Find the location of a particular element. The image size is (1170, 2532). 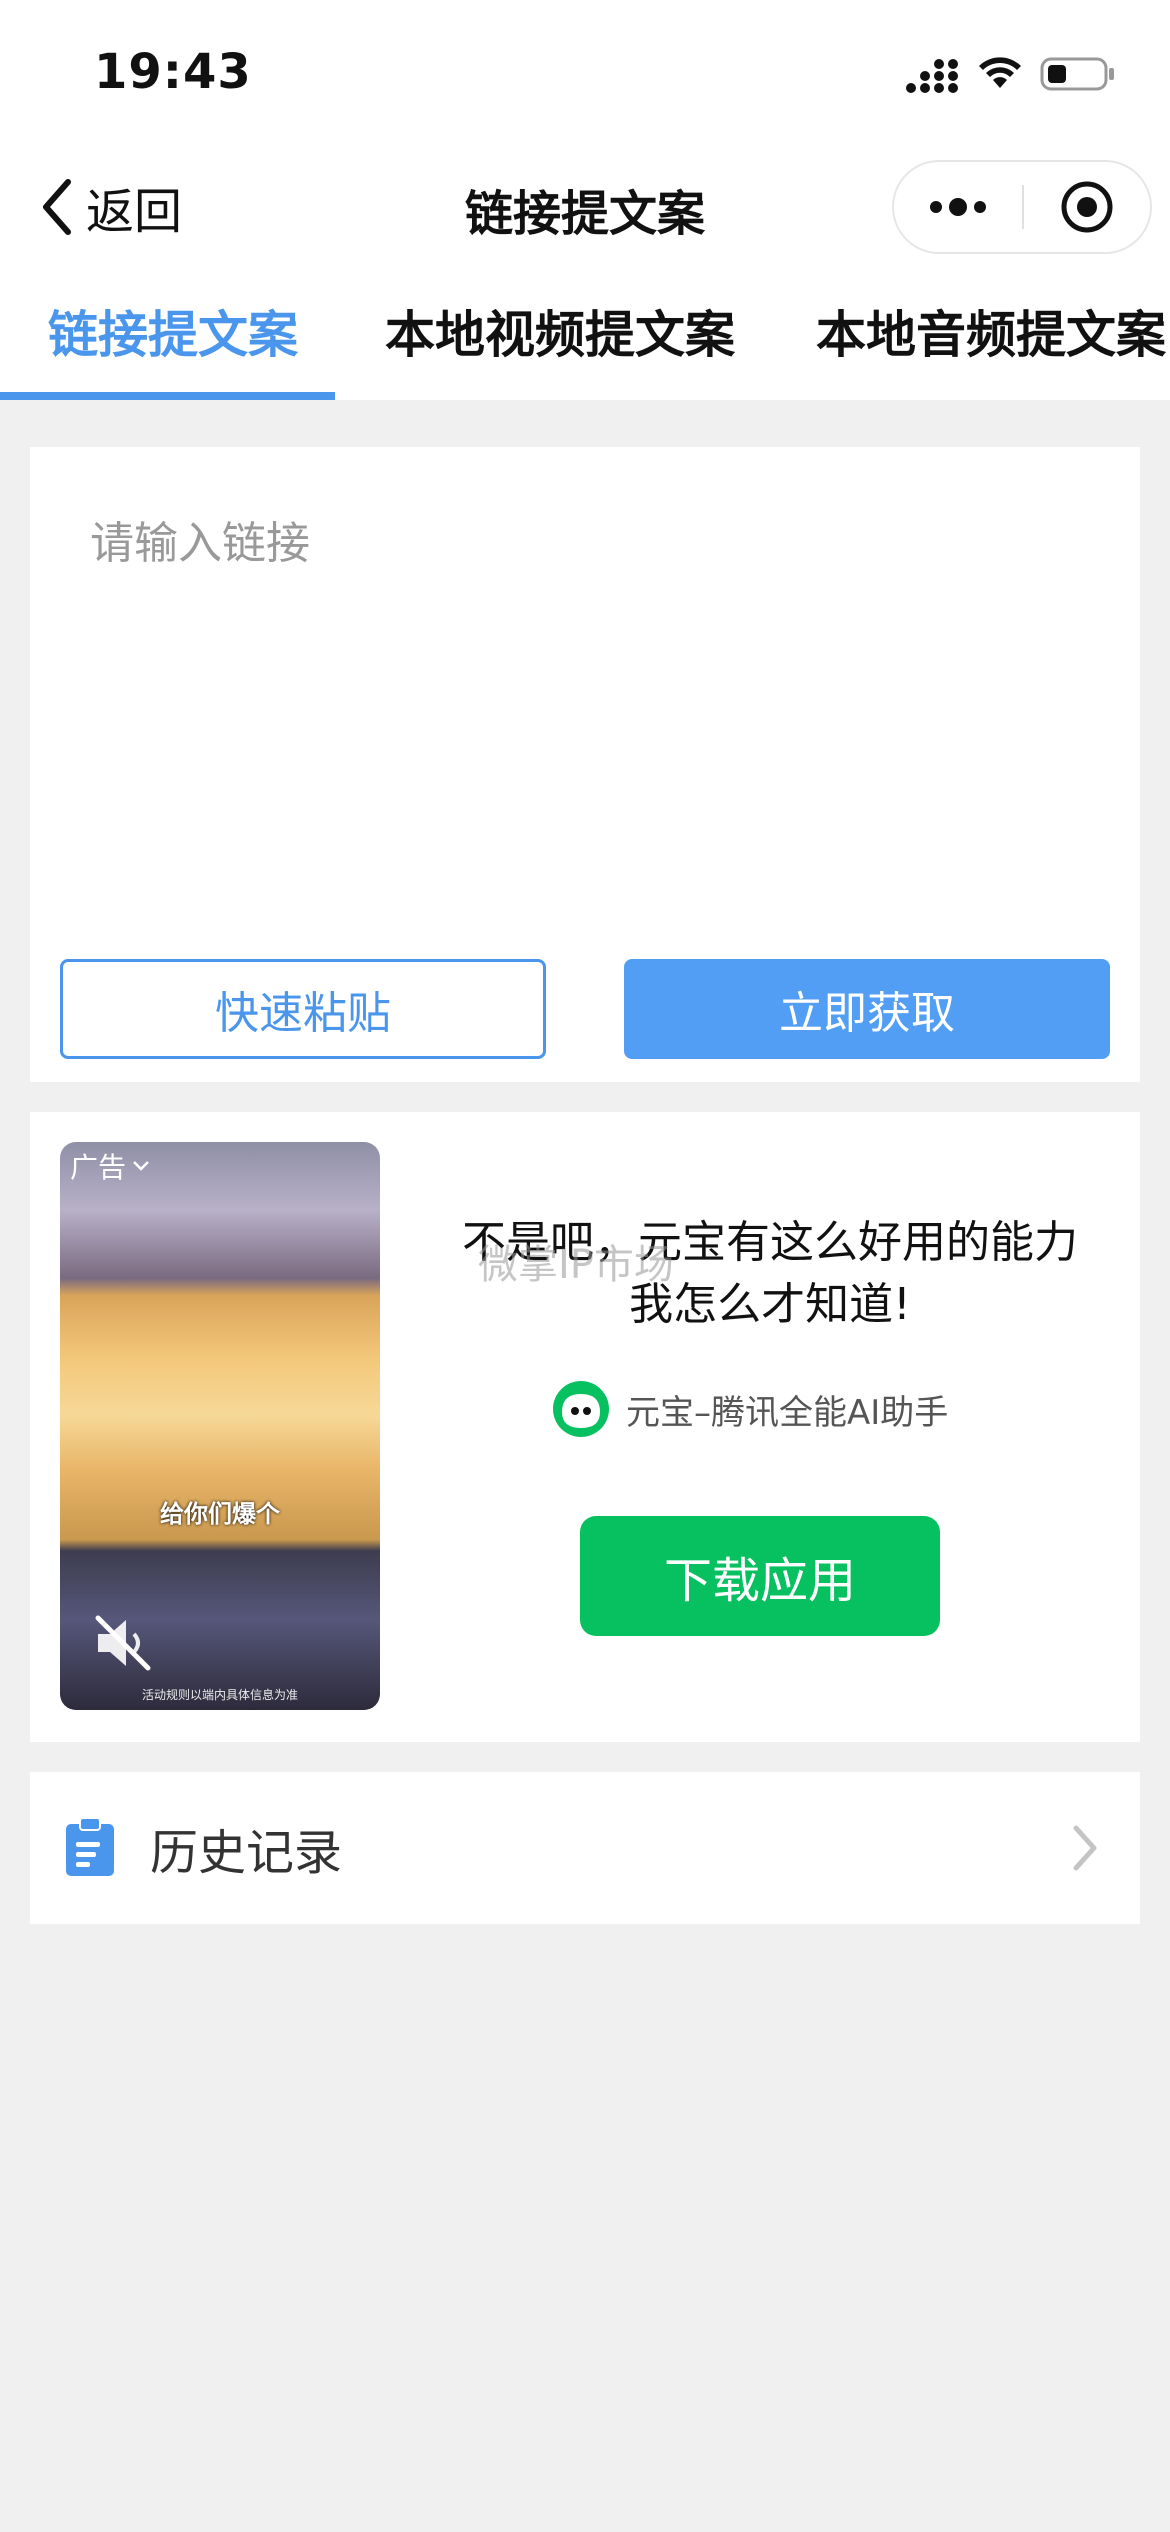

ad-brand: 元宝–腾讯全能AI助手 is located at coordinates (750, 1409).